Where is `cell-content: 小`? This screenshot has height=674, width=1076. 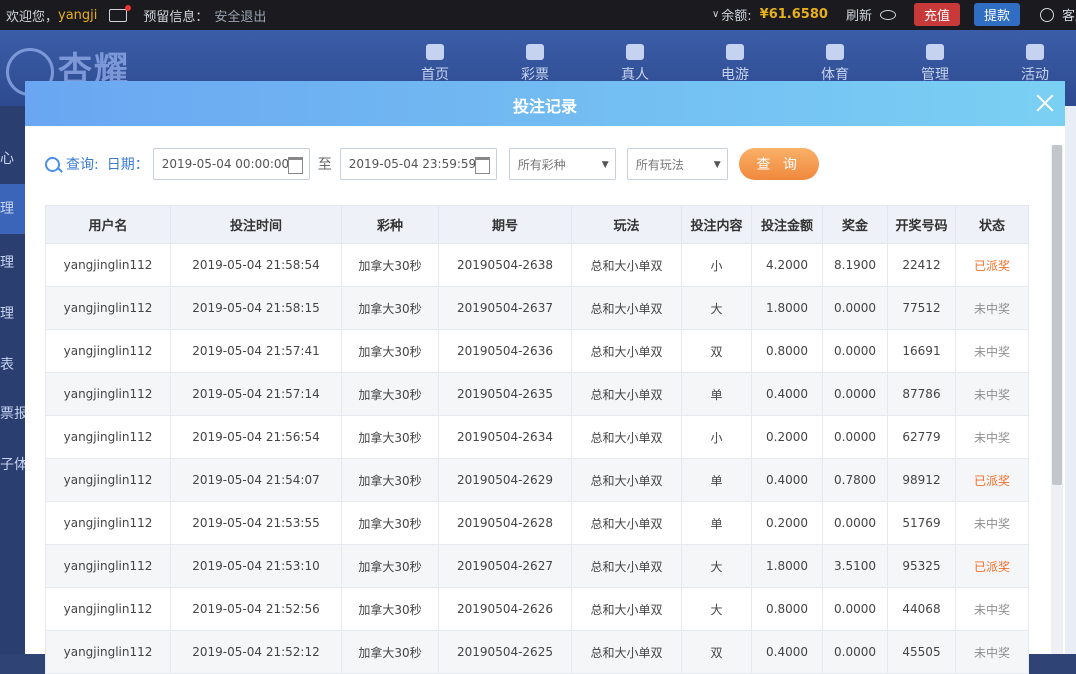 cell-content: 小 is located at coordinates (716, 265).